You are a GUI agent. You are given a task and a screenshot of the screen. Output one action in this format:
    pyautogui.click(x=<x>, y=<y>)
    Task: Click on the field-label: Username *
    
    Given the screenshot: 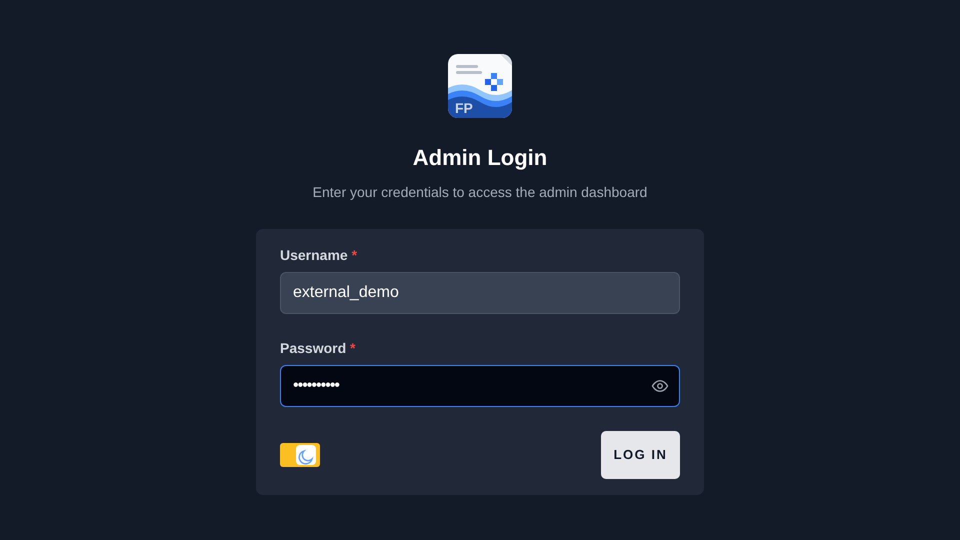 What is the action you would take?
    pyautogui.click(x=319, y=255)
    